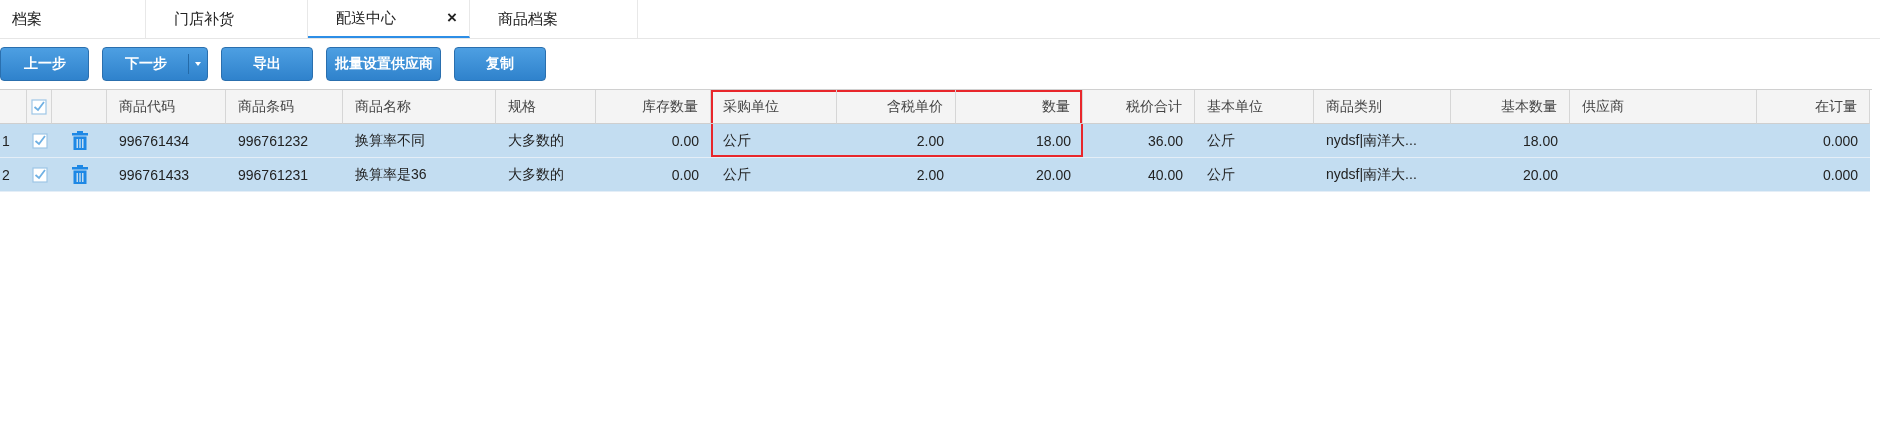  Describe the element at coordinates (419, 141) in the screenshot. I see `table-cell: 换算率不同` at that location.